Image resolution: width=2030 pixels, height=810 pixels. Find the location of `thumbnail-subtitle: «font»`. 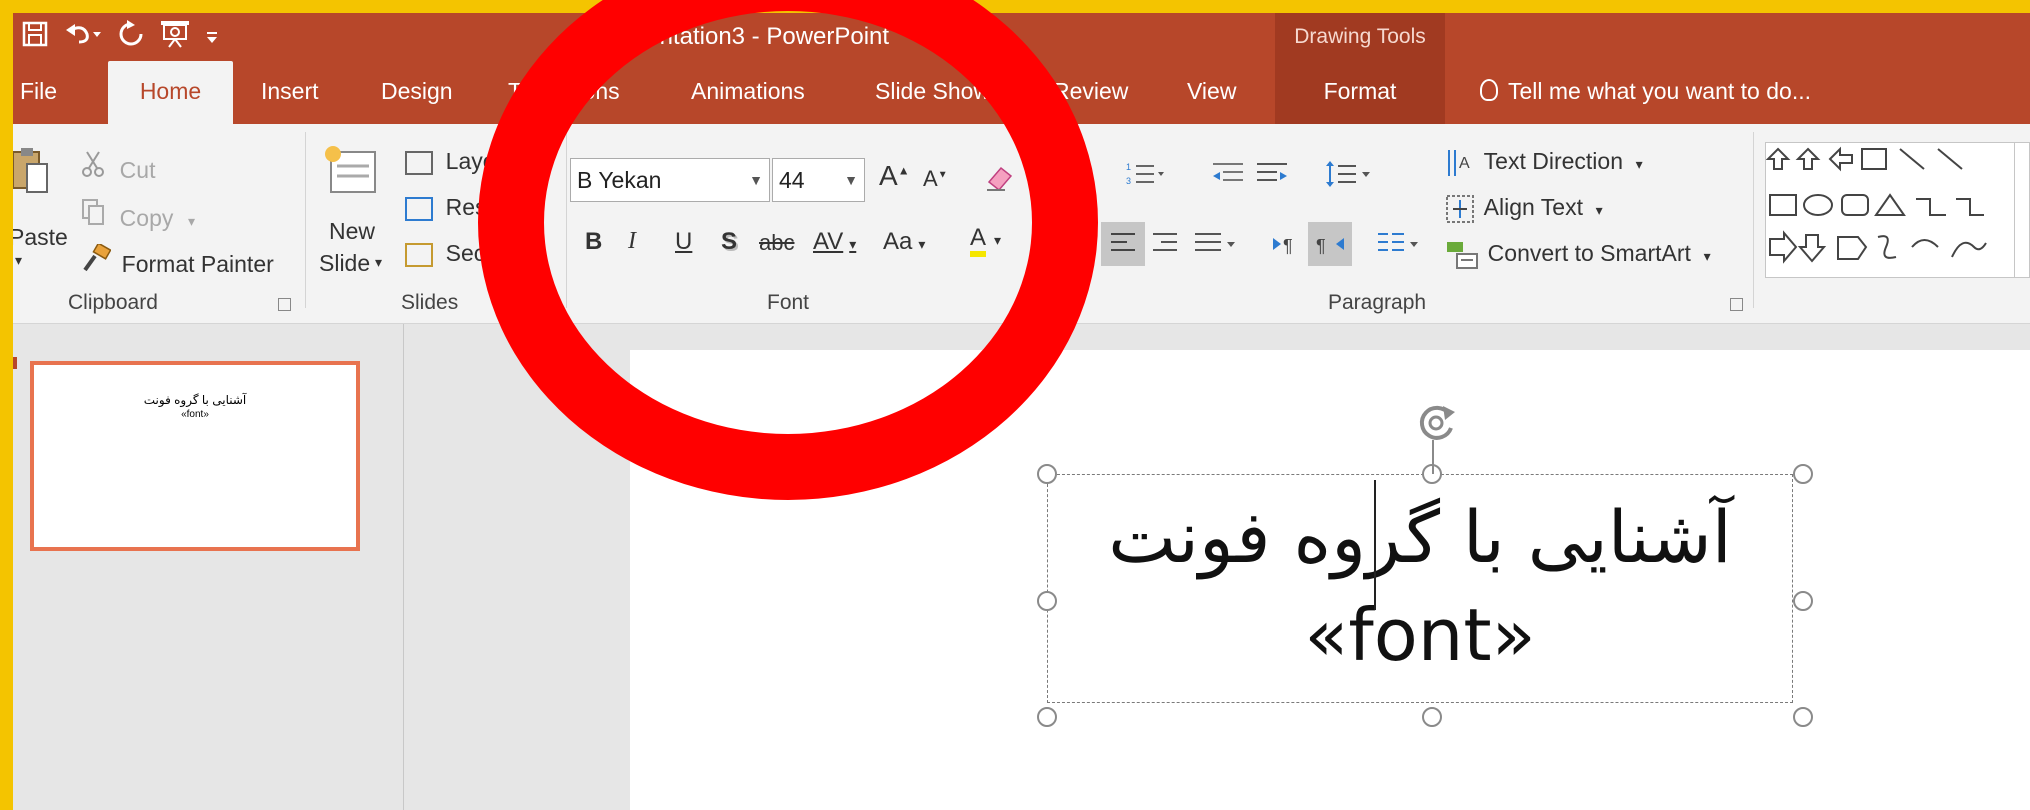

thumbnail-subtitle: «font» is located at coordinates (195, 414).